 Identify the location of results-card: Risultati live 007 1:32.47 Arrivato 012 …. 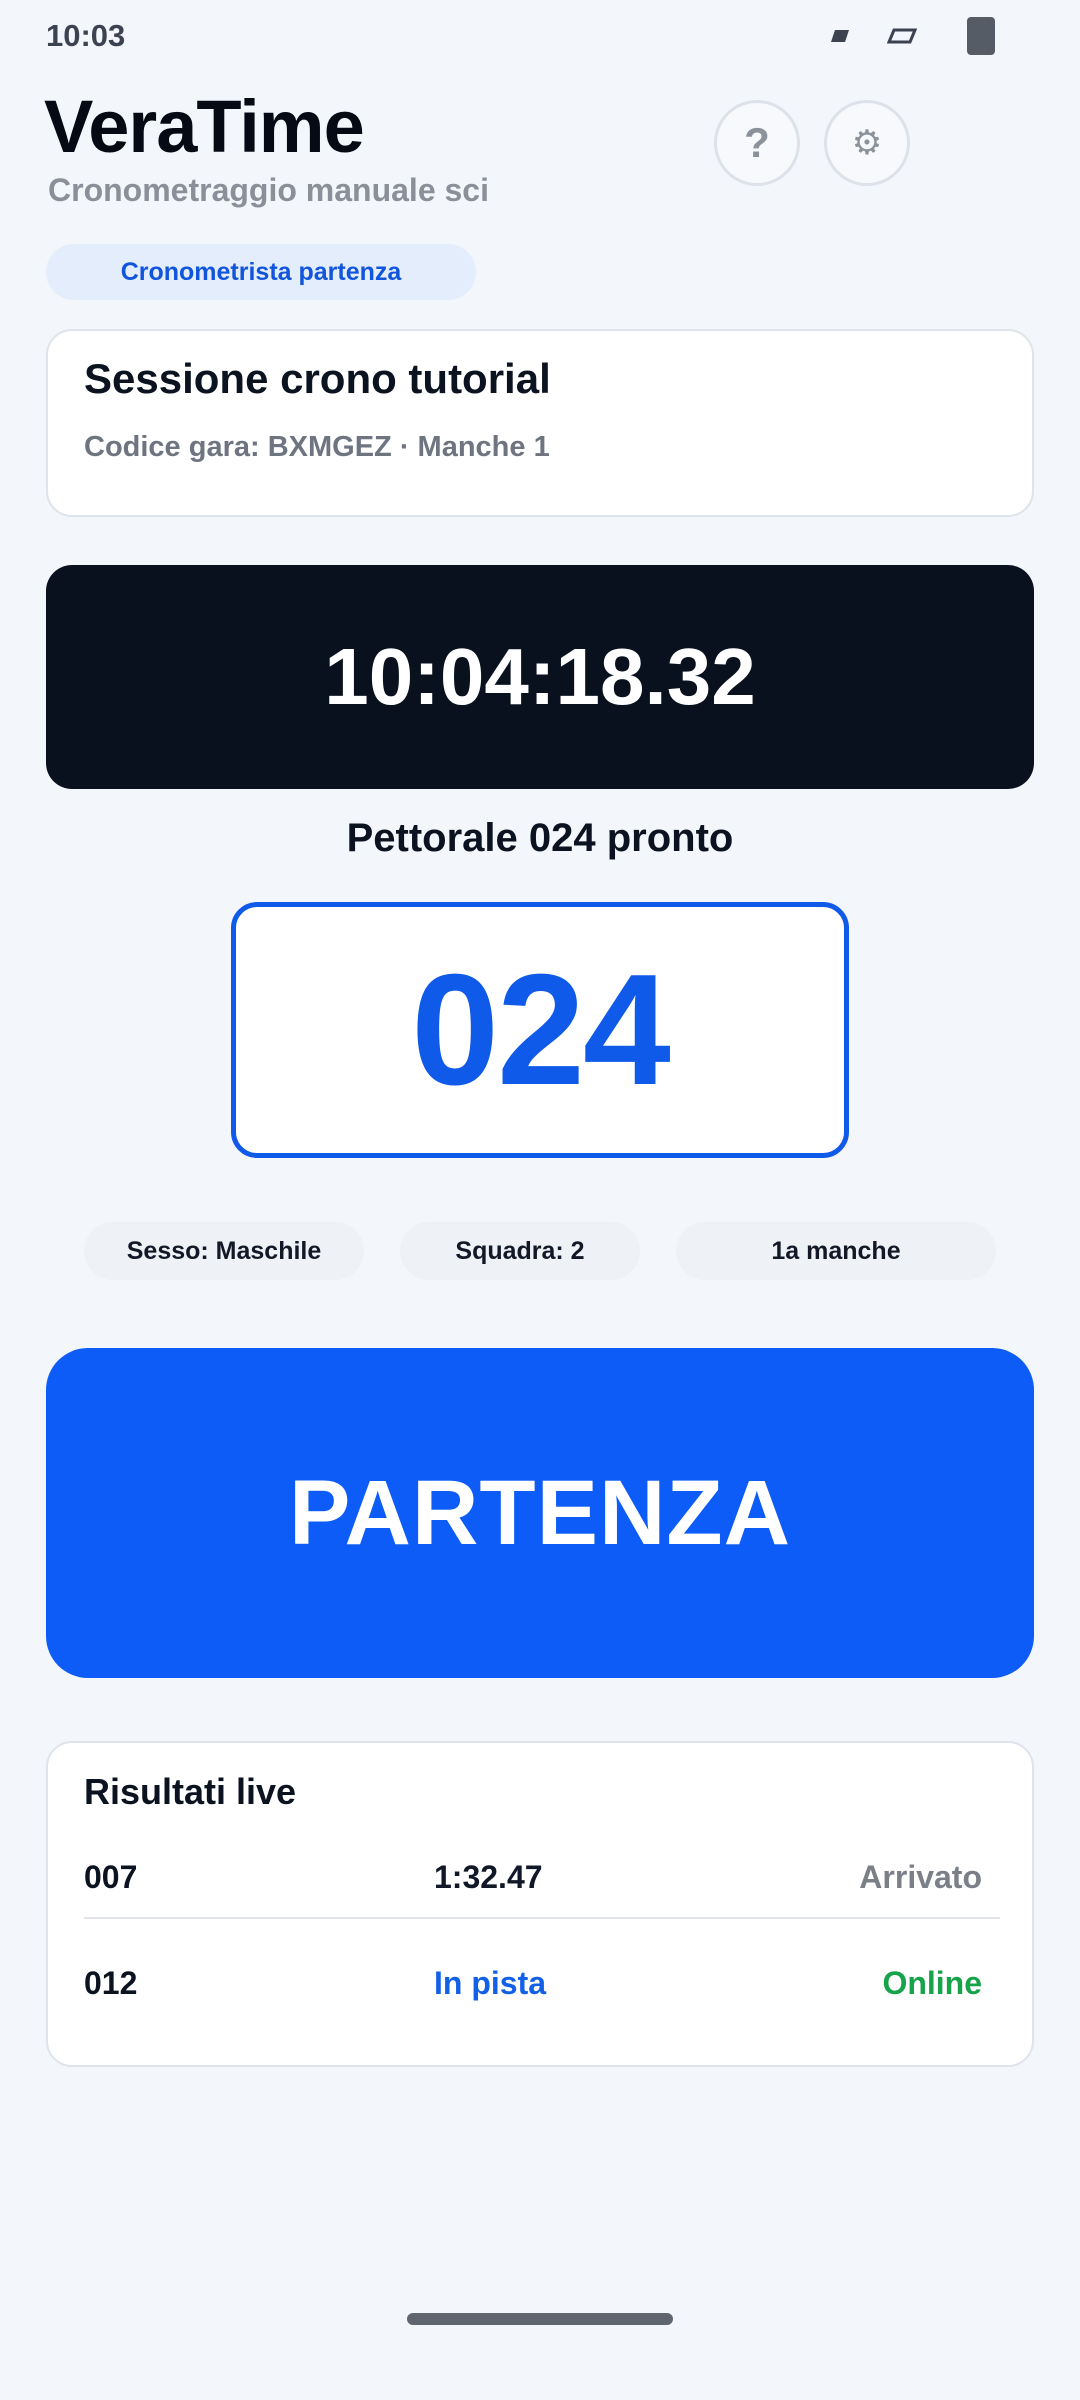
(540, 1904).